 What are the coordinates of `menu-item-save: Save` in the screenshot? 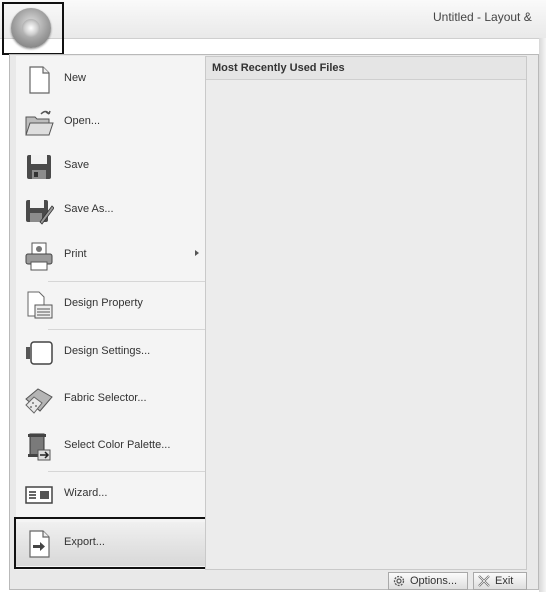 It's located at (110, 167).